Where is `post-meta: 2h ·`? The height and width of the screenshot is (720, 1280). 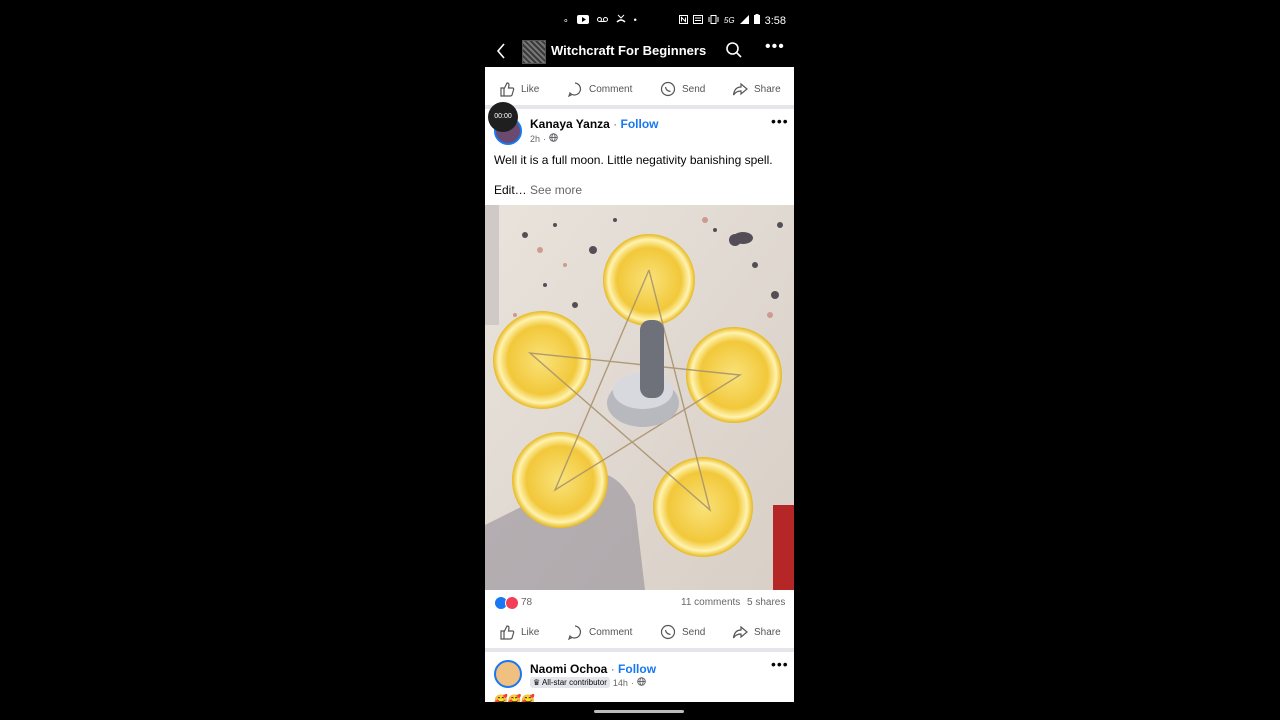 post-meta: 2h · is located at coordinates (544, 138).